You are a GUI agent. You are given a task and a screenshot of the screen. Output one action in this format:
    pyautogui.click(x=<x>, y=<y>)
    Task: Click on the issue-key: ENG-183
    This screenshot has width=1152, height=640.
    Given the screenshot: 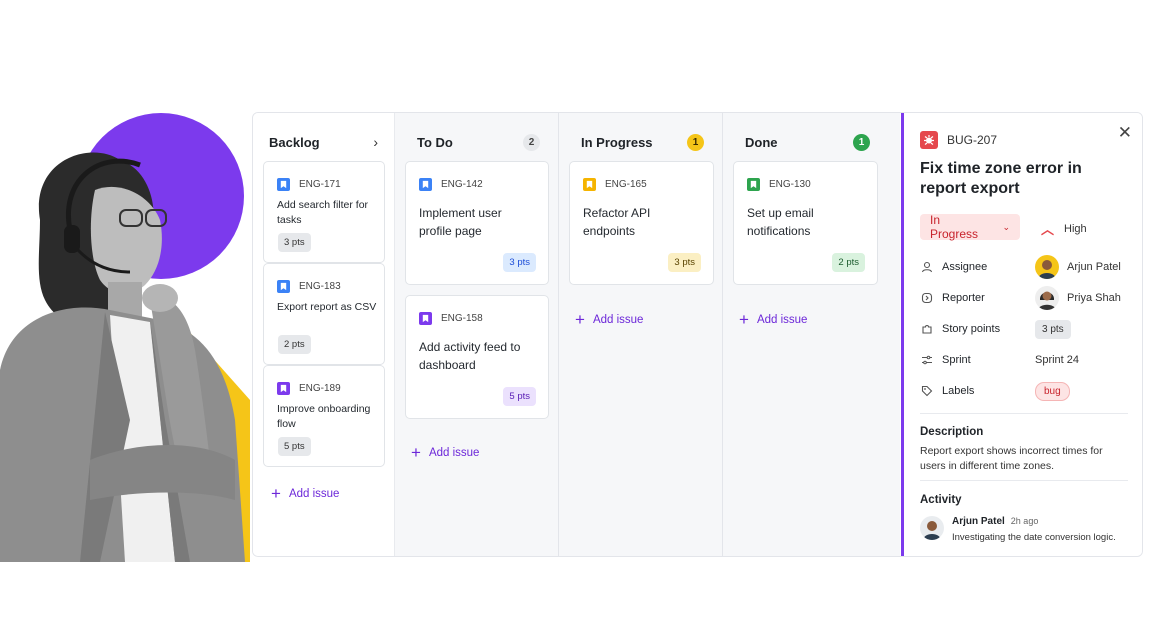 What is the action you would take?
    pyautogui.click(x=320, y=286)
    